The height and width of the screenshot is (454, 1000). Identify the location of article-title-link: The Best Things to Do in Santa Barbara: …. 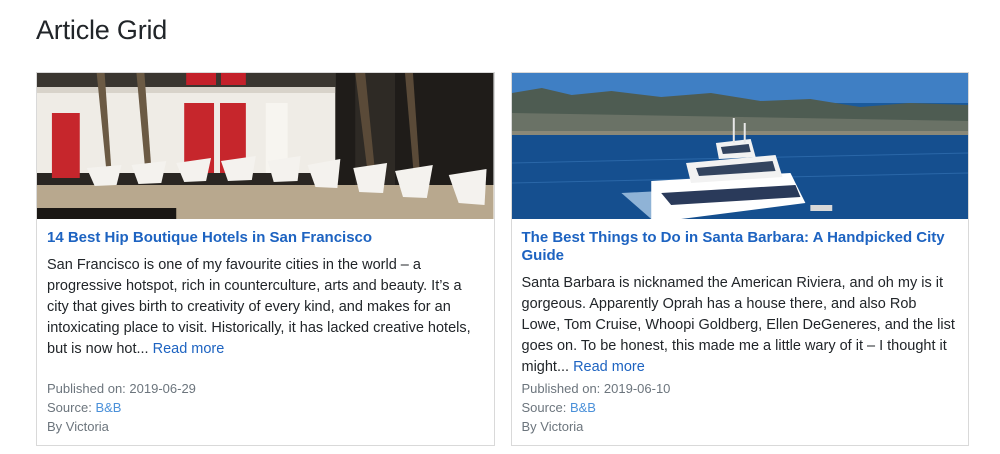
(740, 247).